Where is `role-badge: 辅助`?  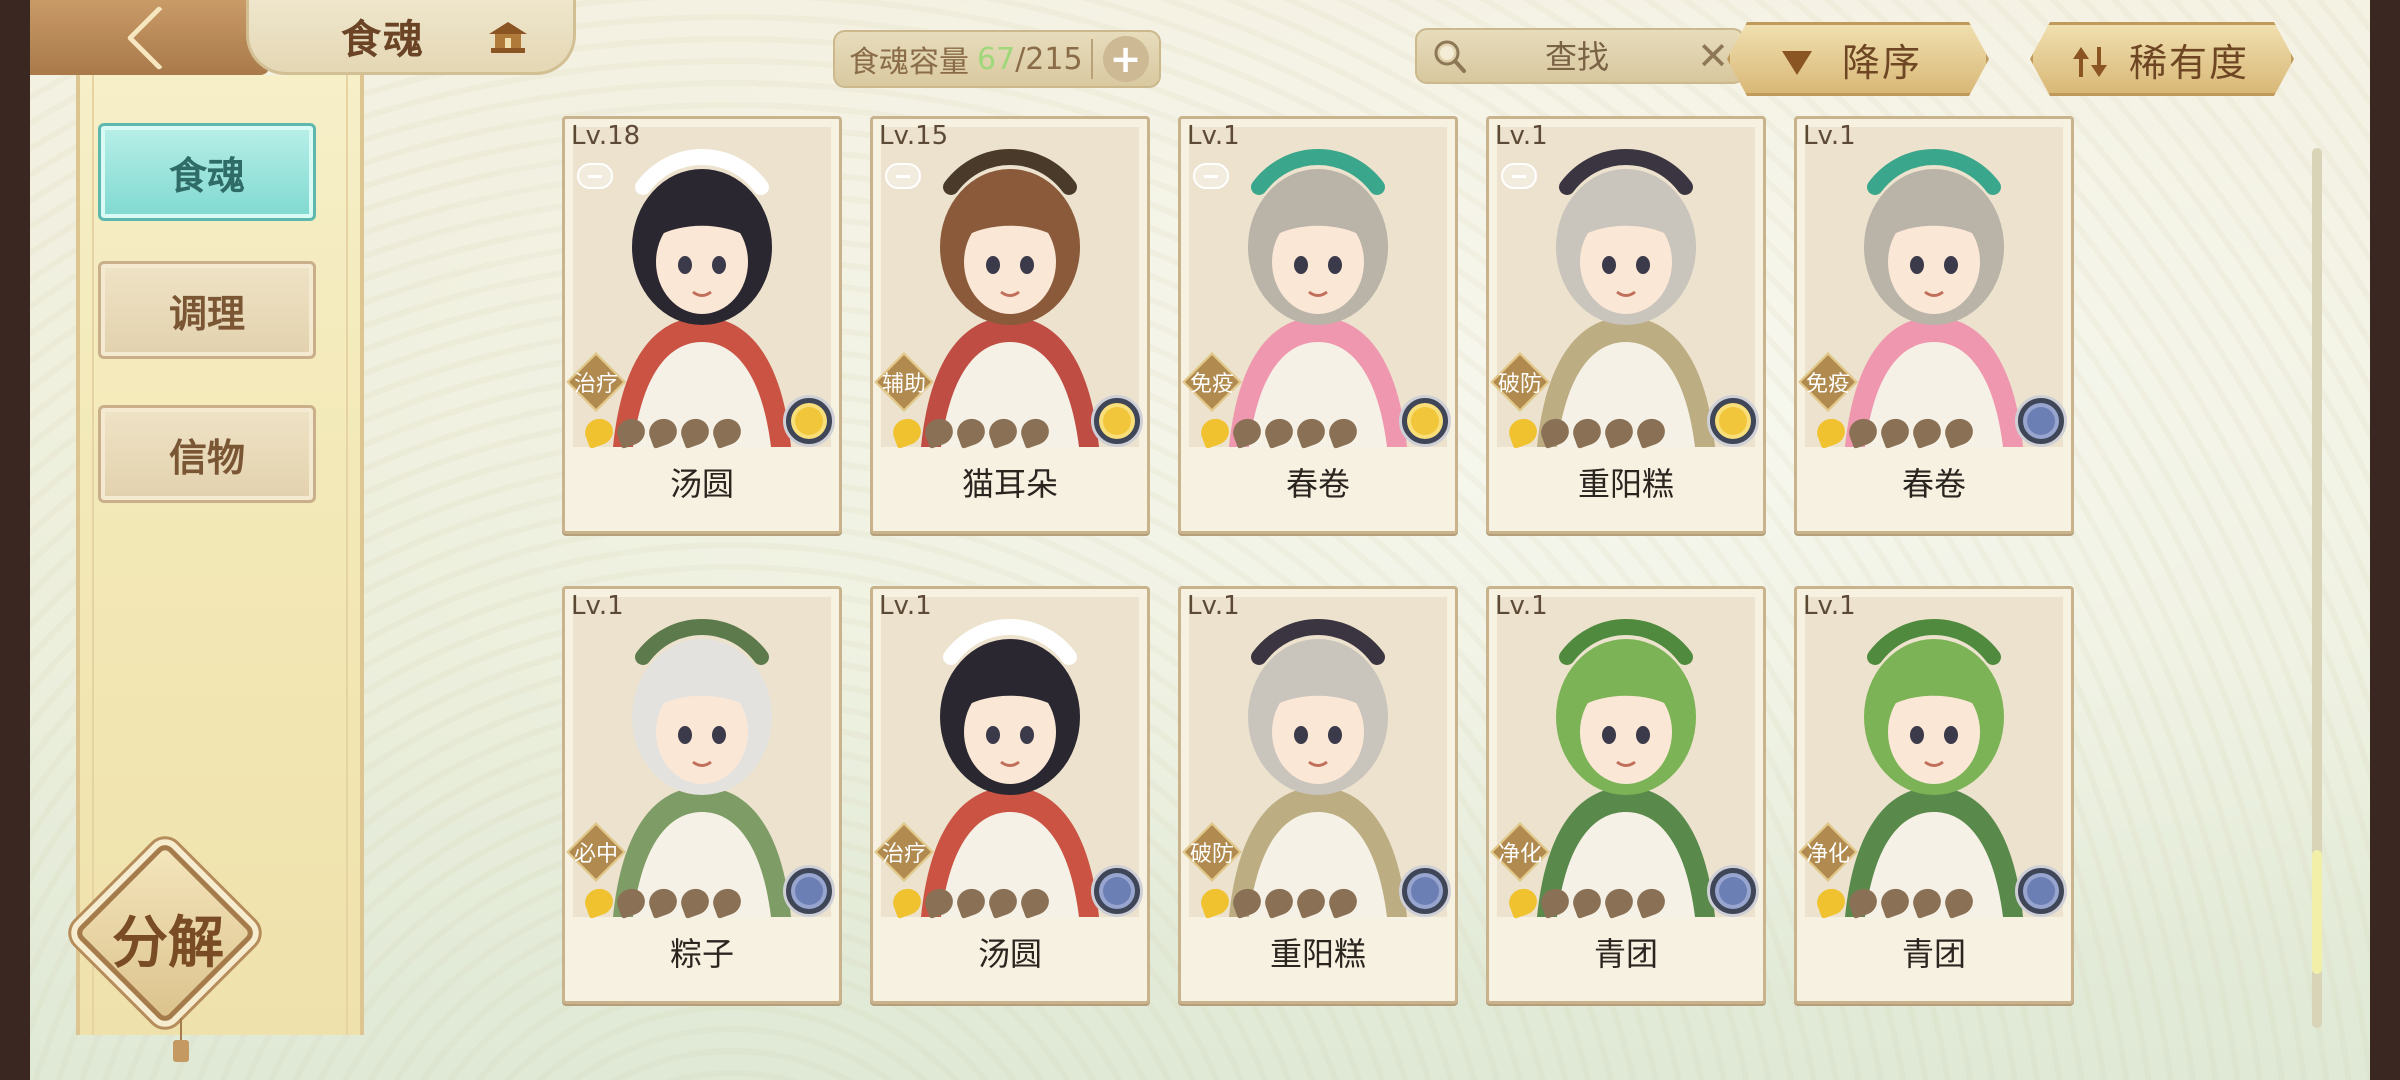 role-badge: 辅助 is located at coordinates (904, 382).